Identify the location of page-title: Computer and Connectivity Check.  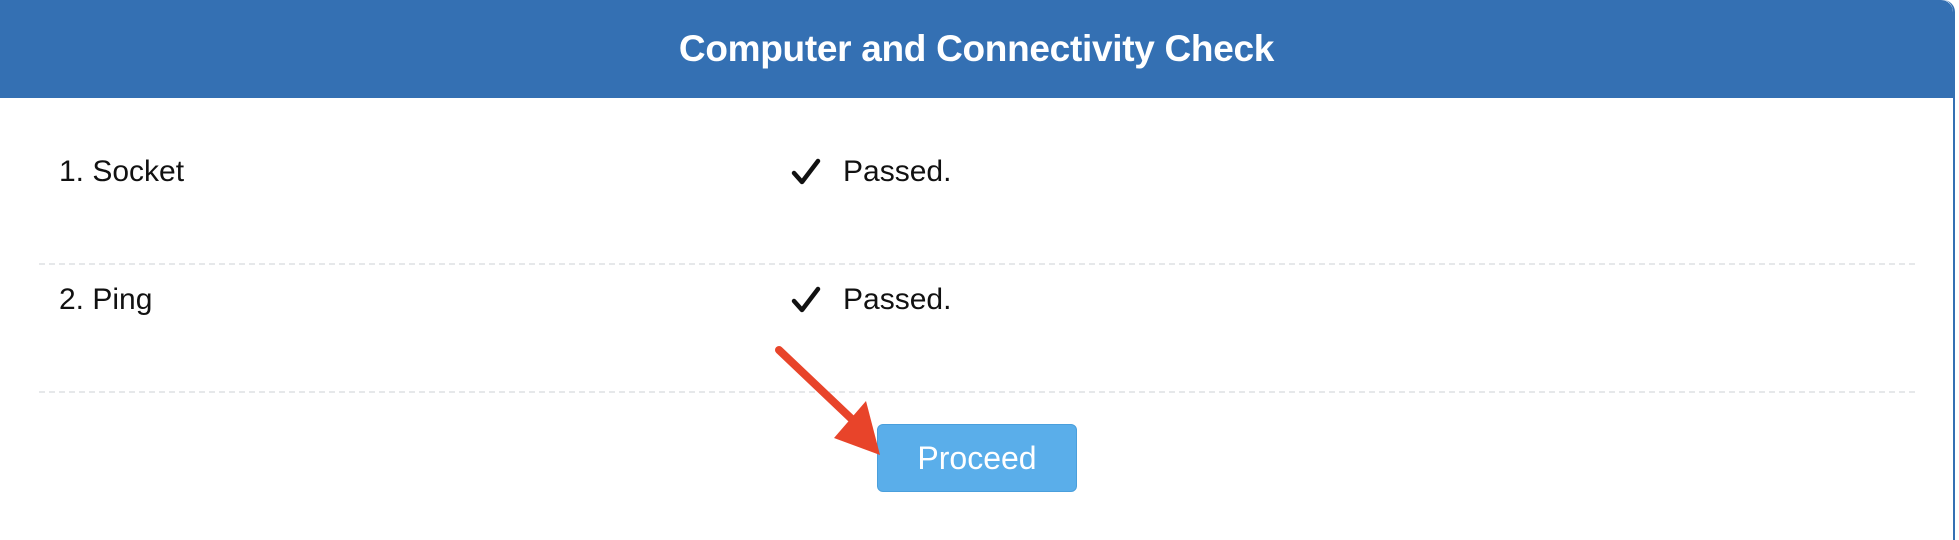
(976, 48).